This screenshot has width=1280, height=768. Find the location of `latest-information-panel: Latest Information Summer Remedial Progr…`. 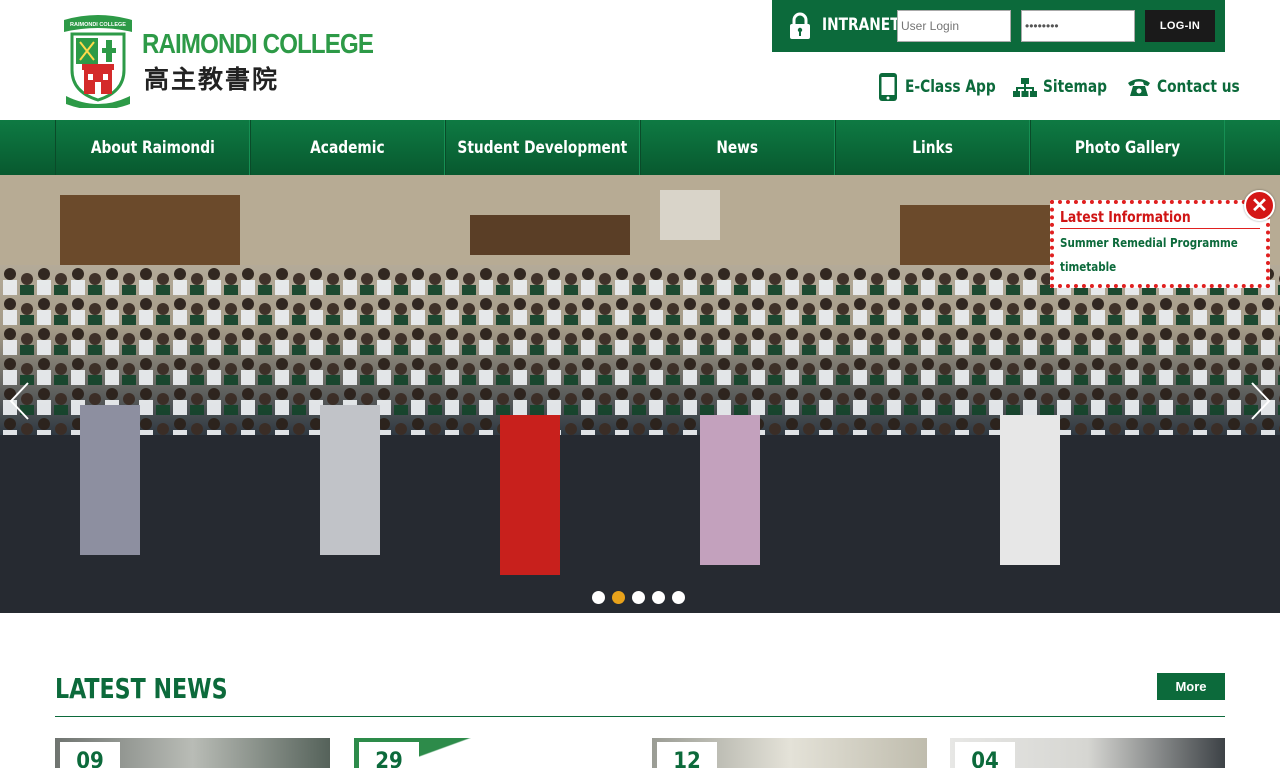

latest-information-panel: Latest Information Summer Remedial Progr… is located at coordinates (1160, 244).